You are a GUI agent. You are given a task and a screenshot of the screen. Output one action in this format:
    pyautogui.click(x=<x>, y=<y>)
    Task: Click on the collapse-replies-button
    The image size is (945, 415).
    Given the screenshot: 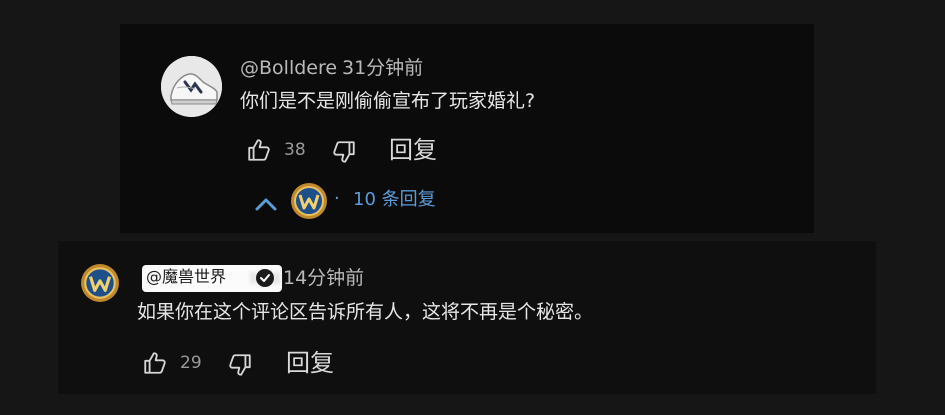 What is the action you would take?
    pyautogui.click(x=266, y=206)
    